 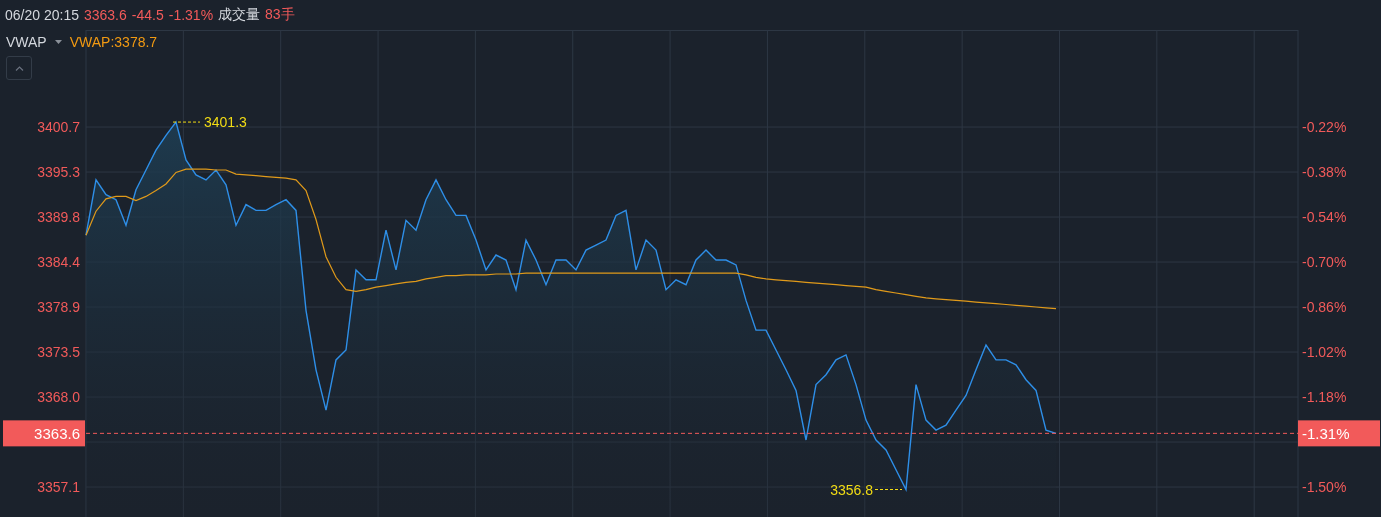 I want to click on chevron-up-icon, so click(x=19, y=68).